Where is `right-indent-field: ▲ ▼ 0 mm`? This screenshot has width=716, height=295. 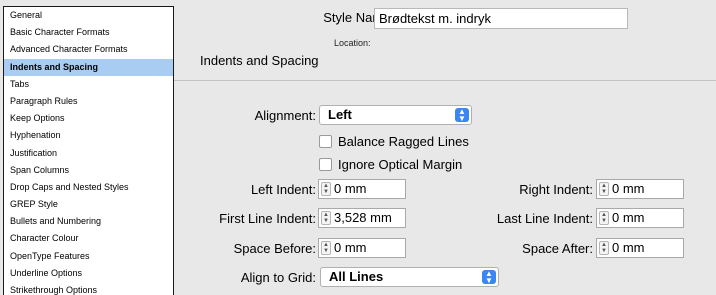 right-indent-field: ▲ ▼ 0 mm is located at coordinates (640, 189).